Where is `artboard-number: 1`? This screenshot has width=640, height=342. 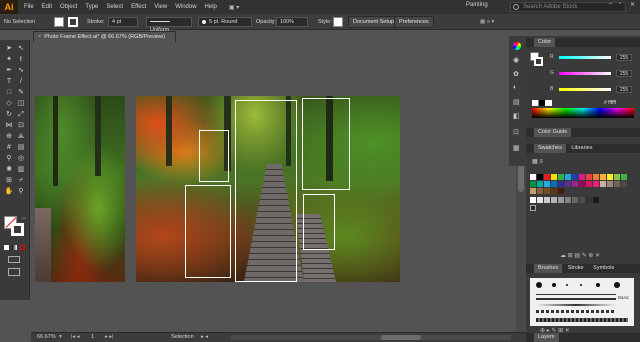
artboard-number: 1 is located at coordinates (92, 337).